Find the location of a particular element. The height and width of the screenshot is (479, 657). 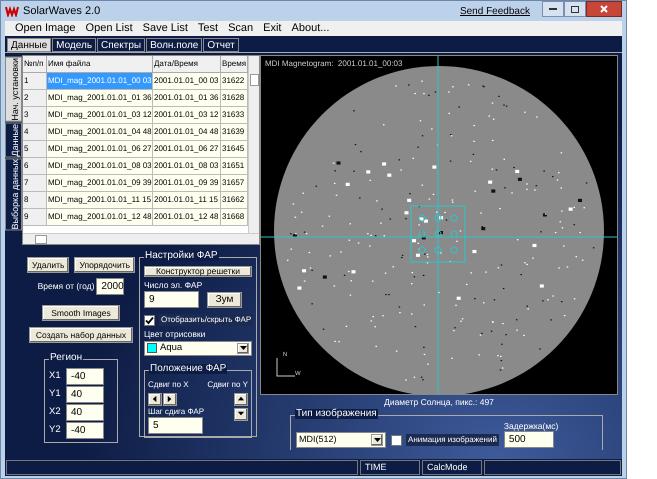

step-field: 5 is located at coordinates (175, 425).